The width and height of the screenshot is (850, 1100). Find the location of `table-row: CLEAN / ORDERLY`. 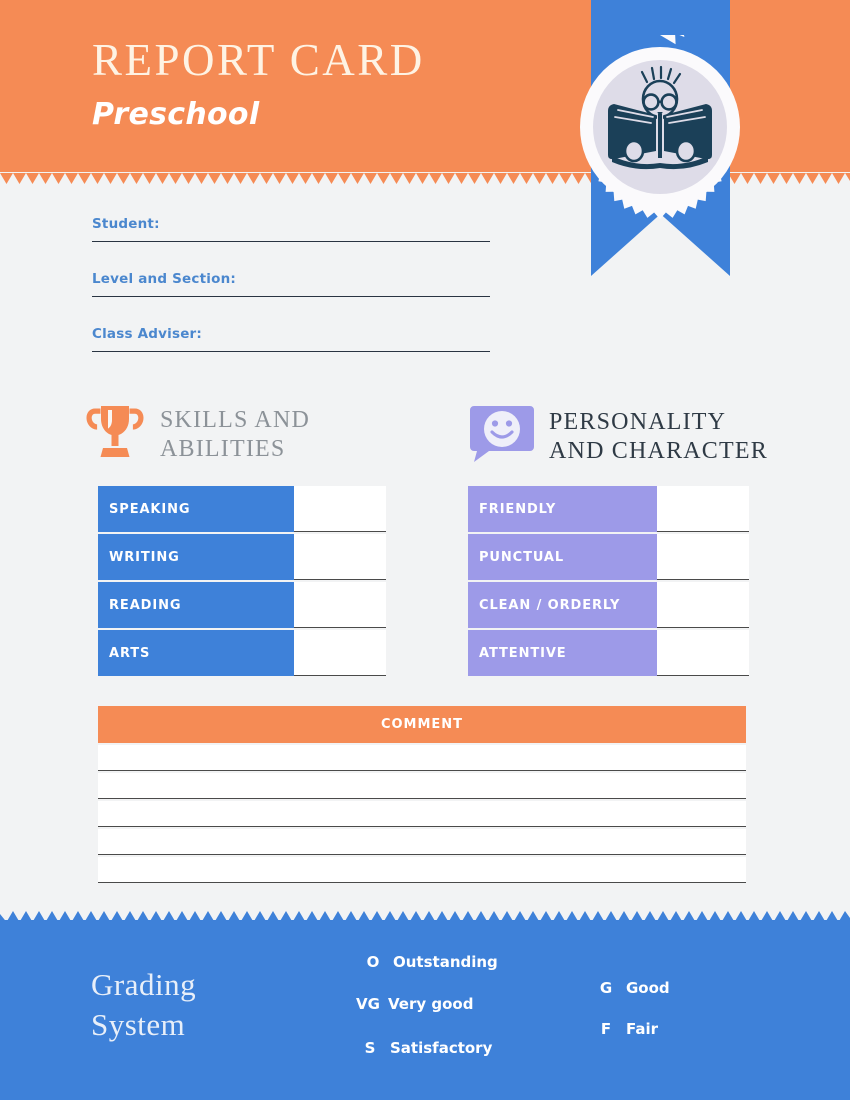

table-row: CLEAN / ORDERLY is located at coordinates (608, 605).